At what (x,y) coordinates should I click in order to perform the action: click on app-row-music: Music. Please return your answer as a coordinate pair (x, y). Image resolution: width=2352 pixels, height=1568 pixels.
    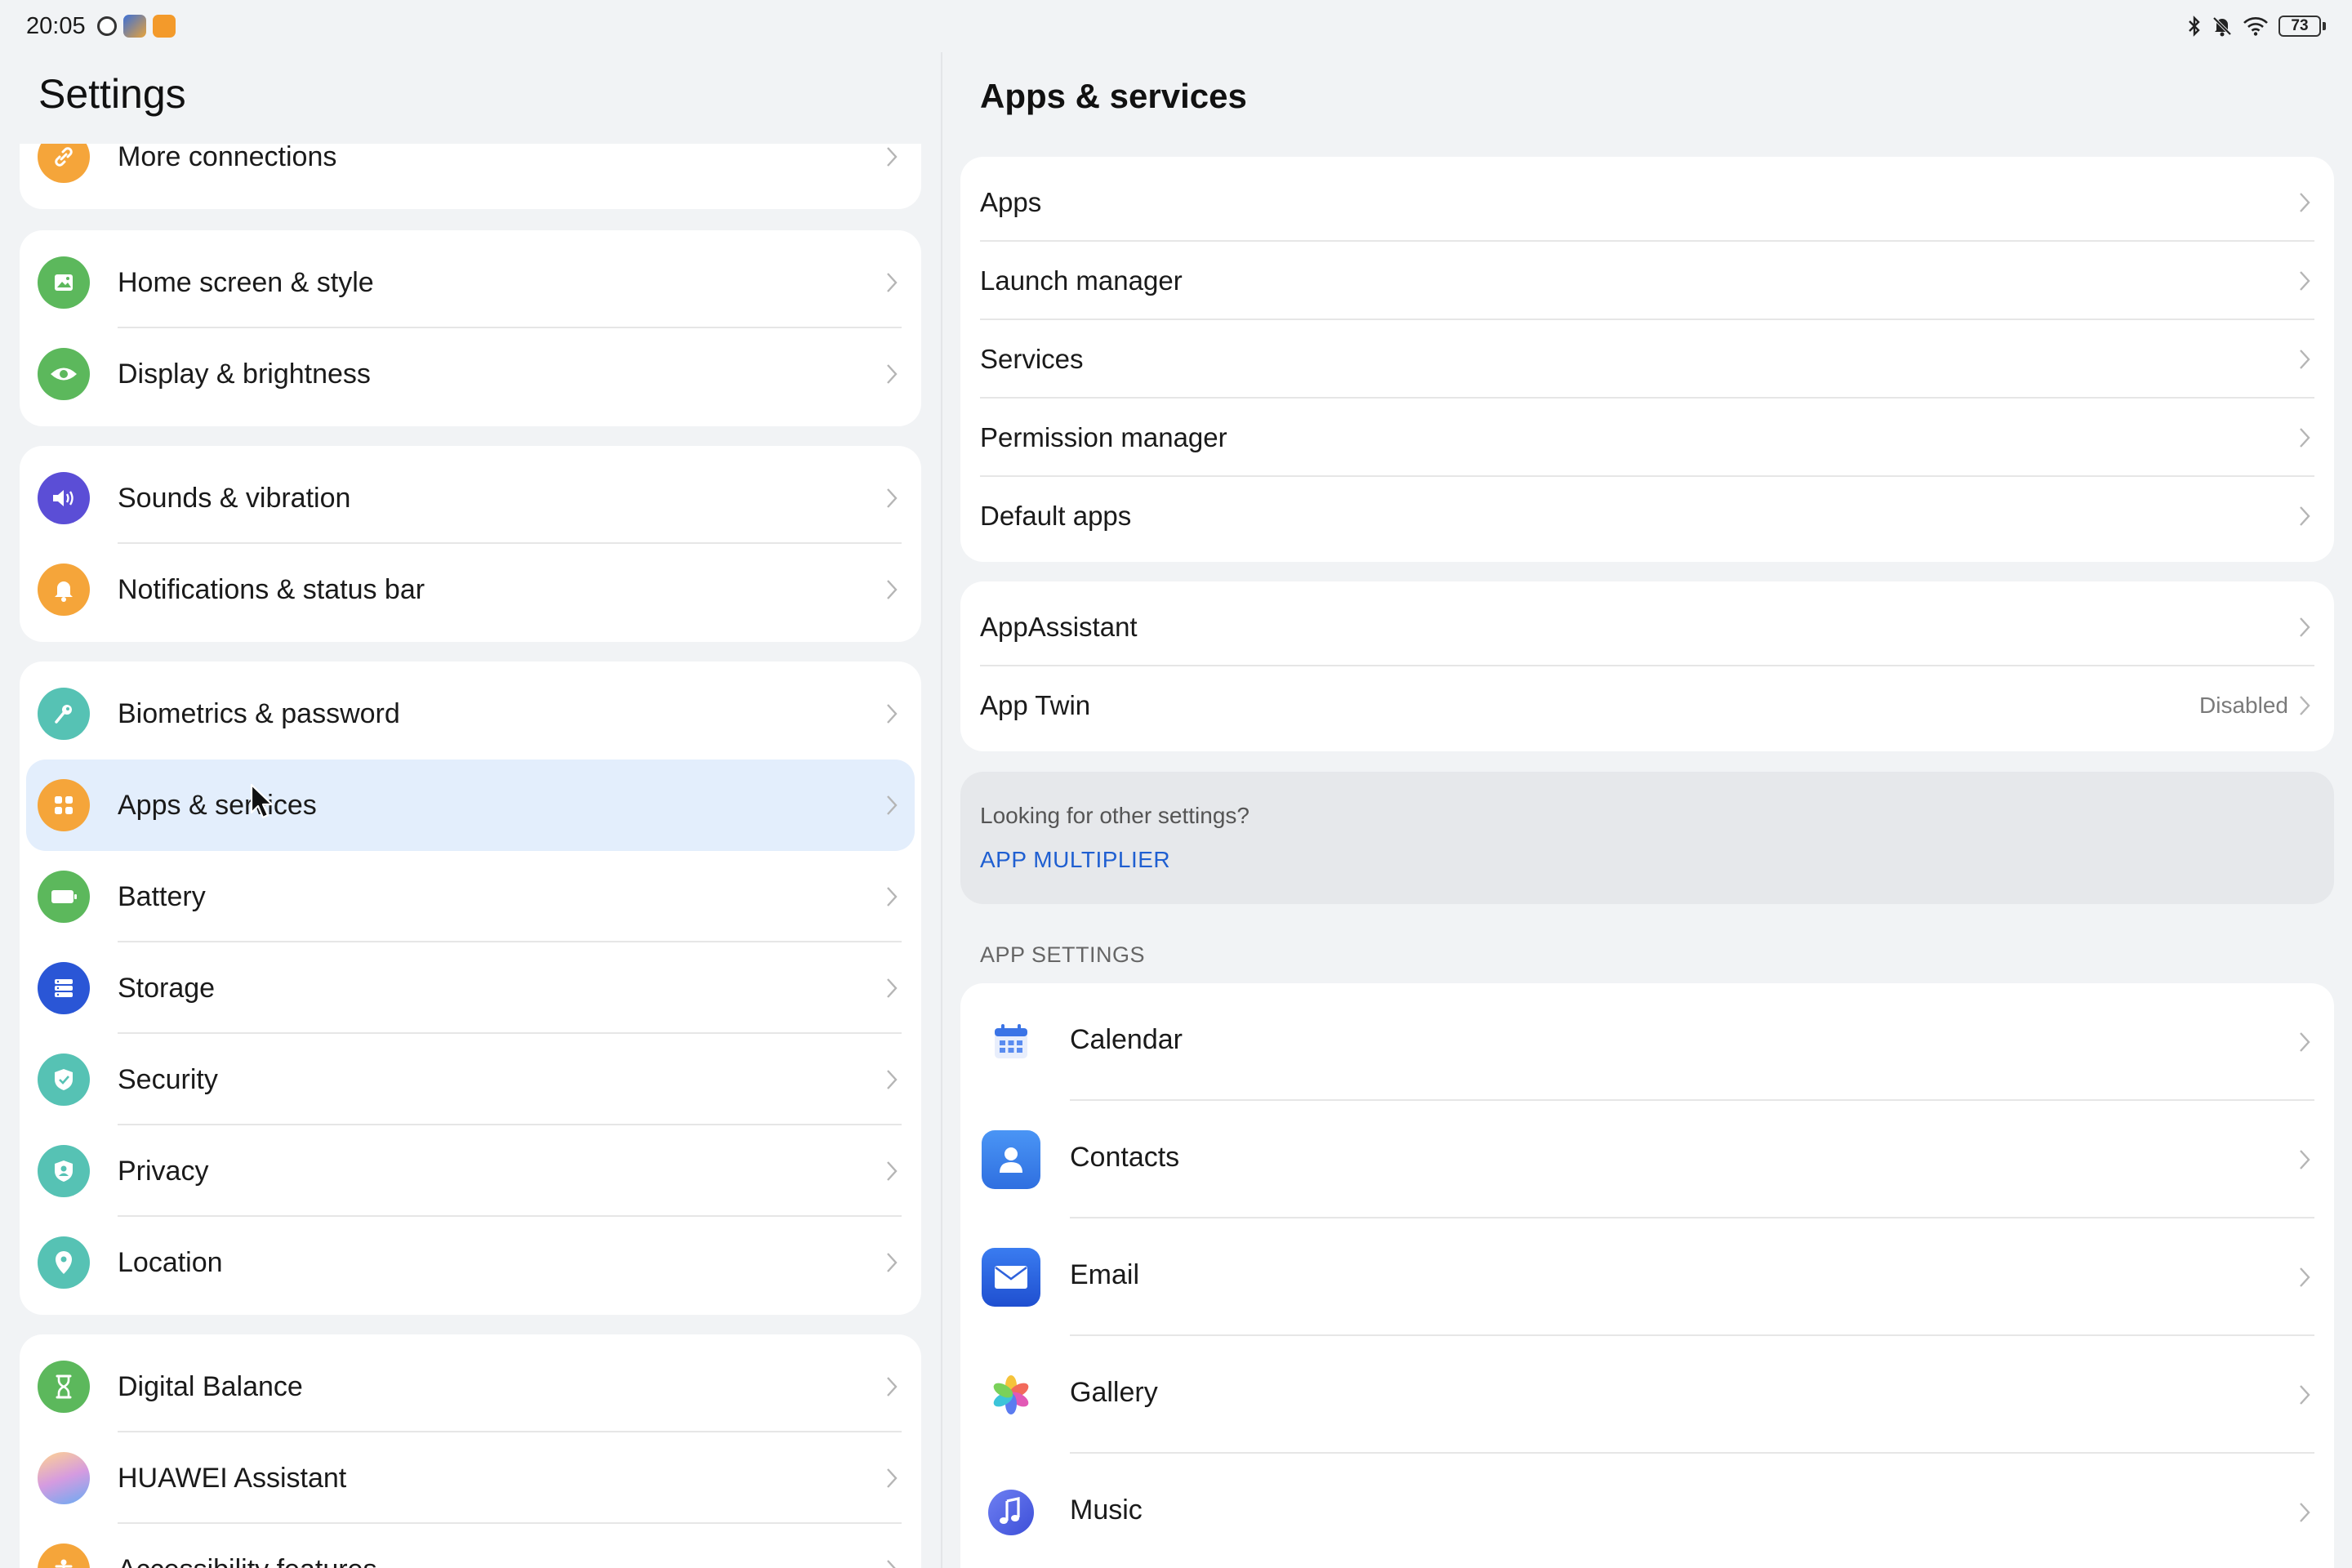
    Looking at the image, I should click on (1647, 1511).